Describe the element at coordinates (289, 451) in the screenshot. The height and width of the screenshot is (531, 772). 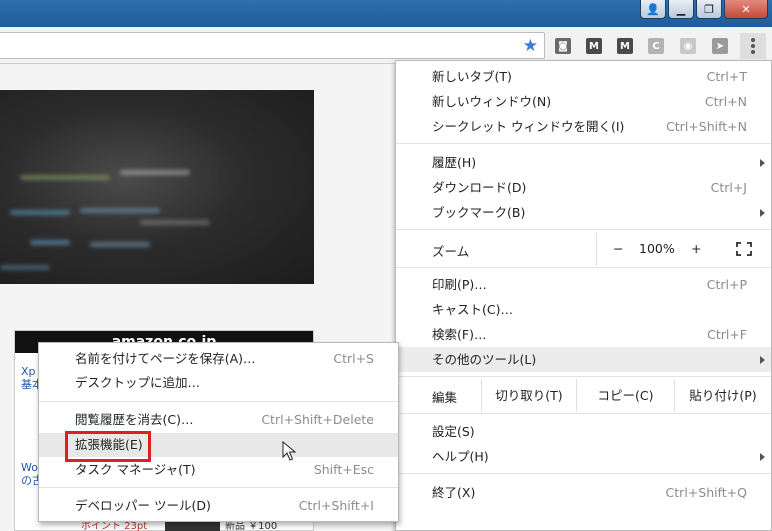
I see `mouse-cursor-icon` at that location.